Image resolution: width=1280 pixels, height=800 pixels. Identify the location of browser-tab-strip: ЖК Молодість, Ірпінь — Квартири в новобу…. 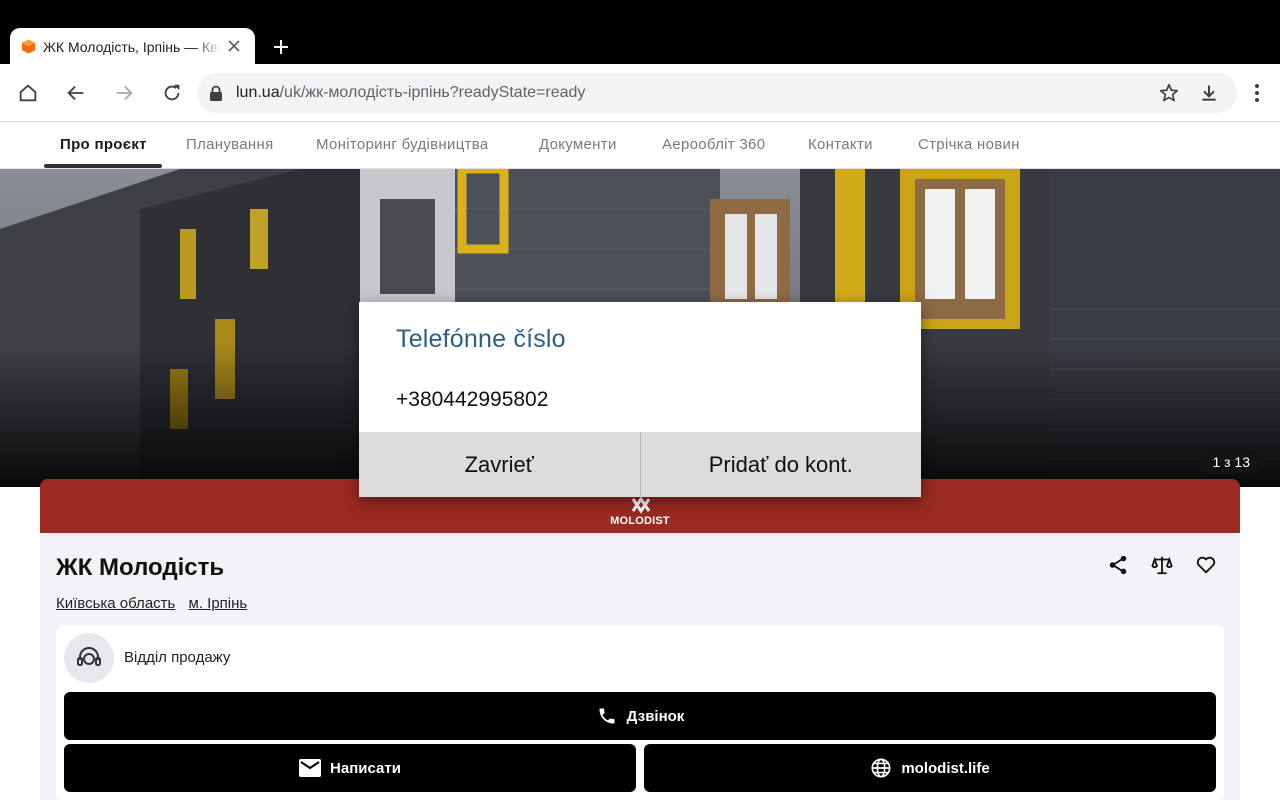
(640, 32).